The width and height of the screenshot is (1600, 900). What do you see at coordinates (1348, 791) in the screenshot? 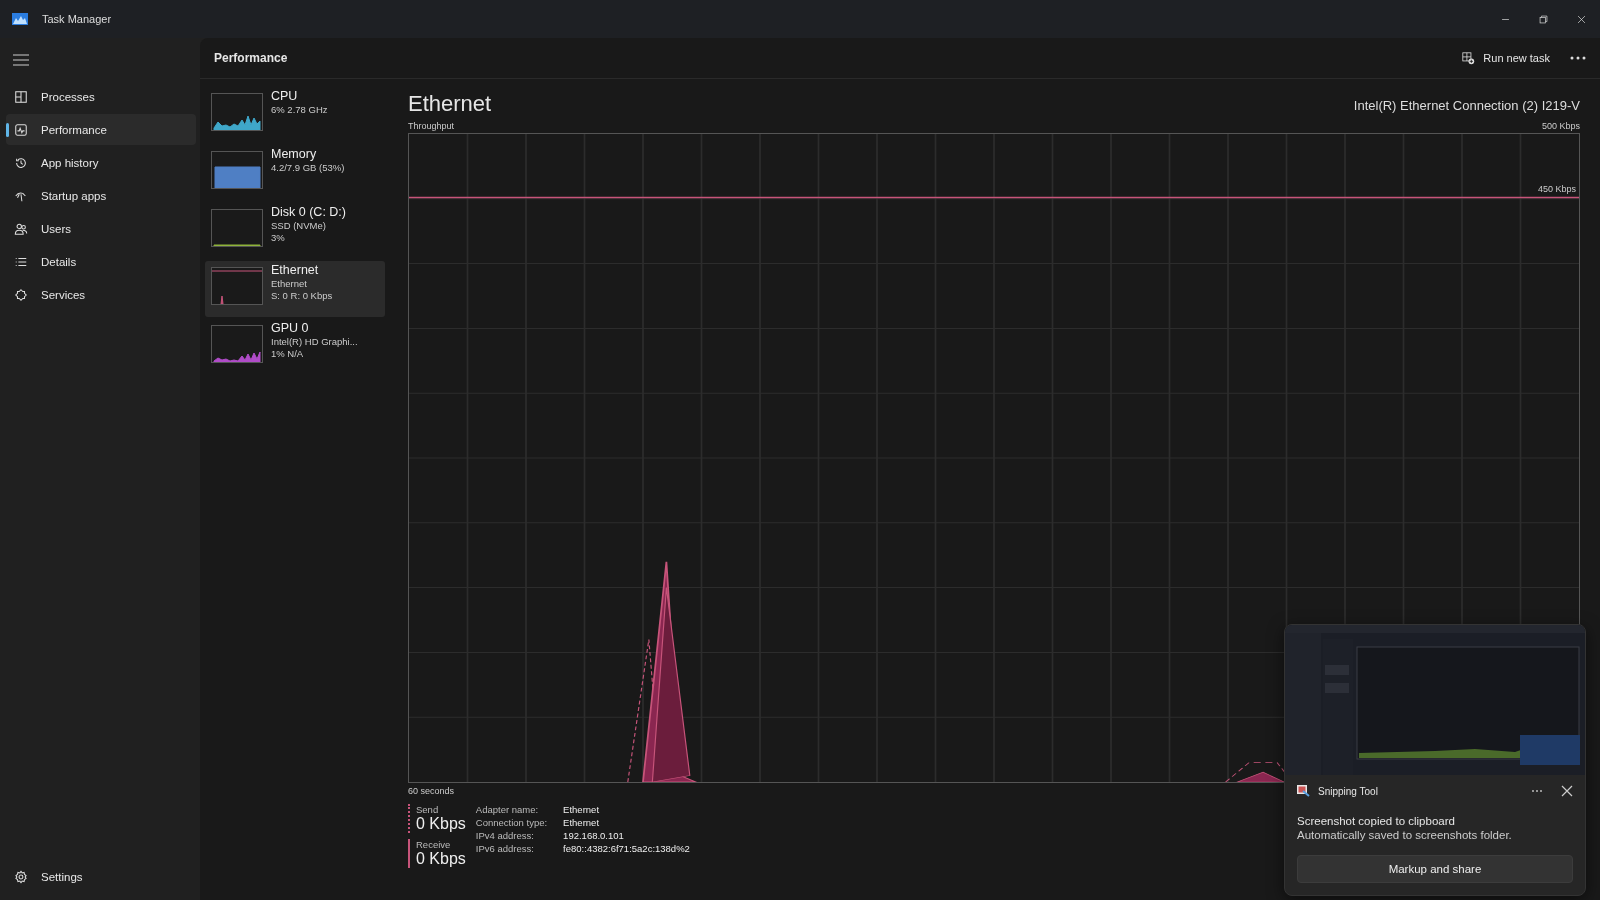
I see `app-name: Snipping Tool` at bounding box center [1348, 791].